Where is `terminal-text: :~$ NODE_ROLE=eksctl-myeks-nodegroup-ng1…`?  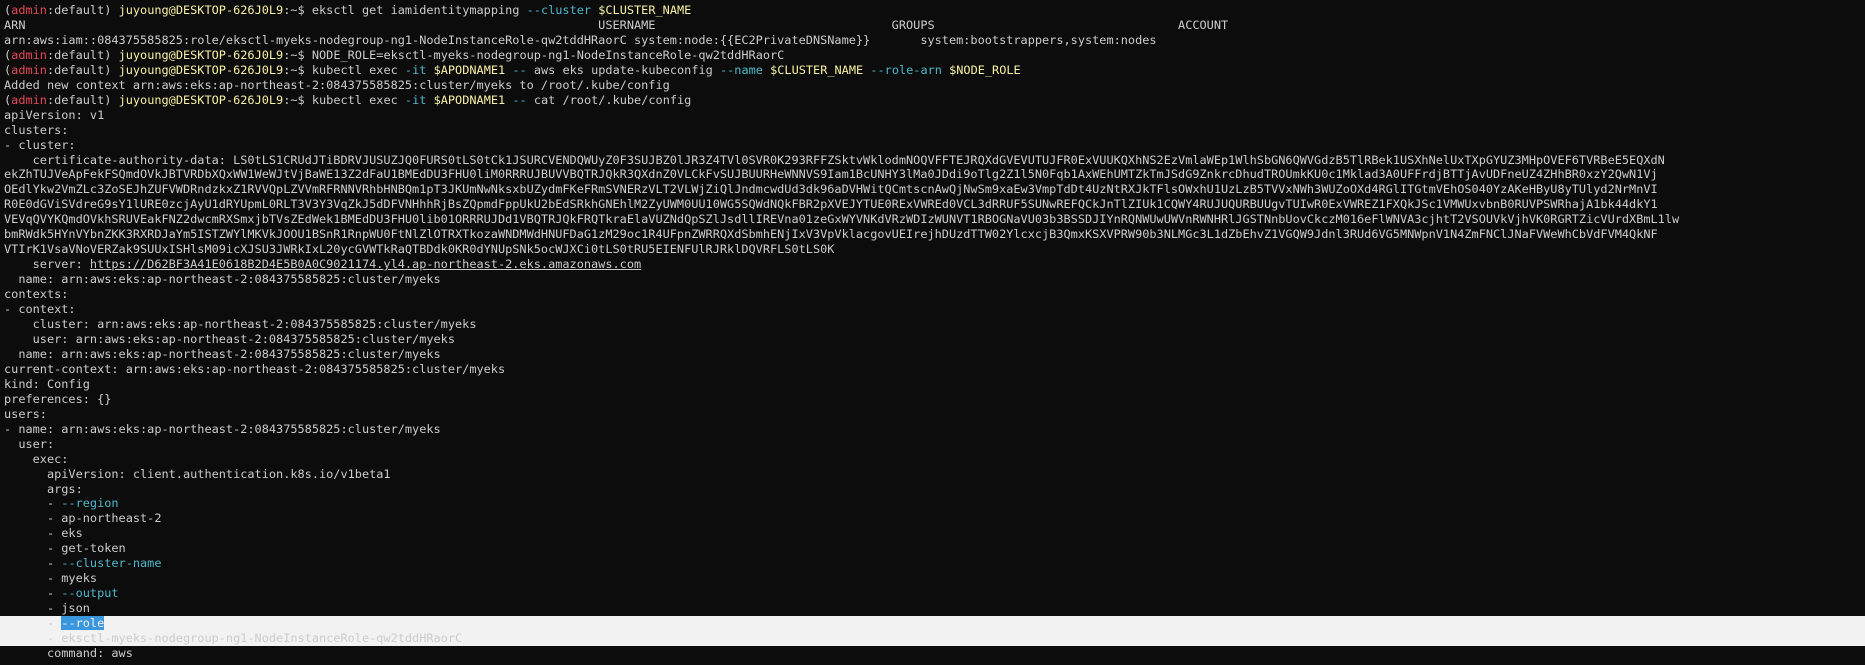 terminal-text: :~$ NODE_ROLE=eksctl-myeks-nodegroup-ng1… is located at coordinates (534, 54).